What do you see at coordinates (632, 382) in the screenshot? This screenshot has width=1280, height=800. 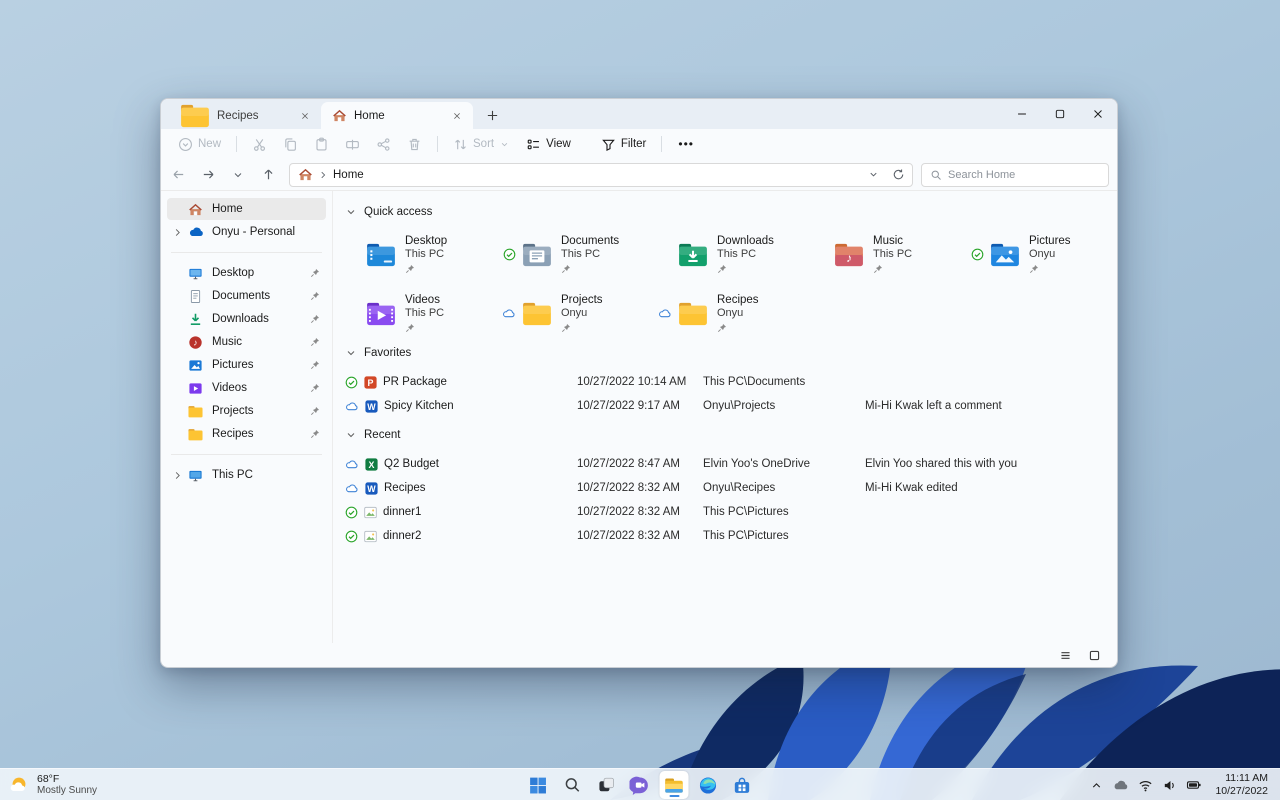 I see `file-date: 10/27/2022 10:14 AM` at bounding box center [632, 382].